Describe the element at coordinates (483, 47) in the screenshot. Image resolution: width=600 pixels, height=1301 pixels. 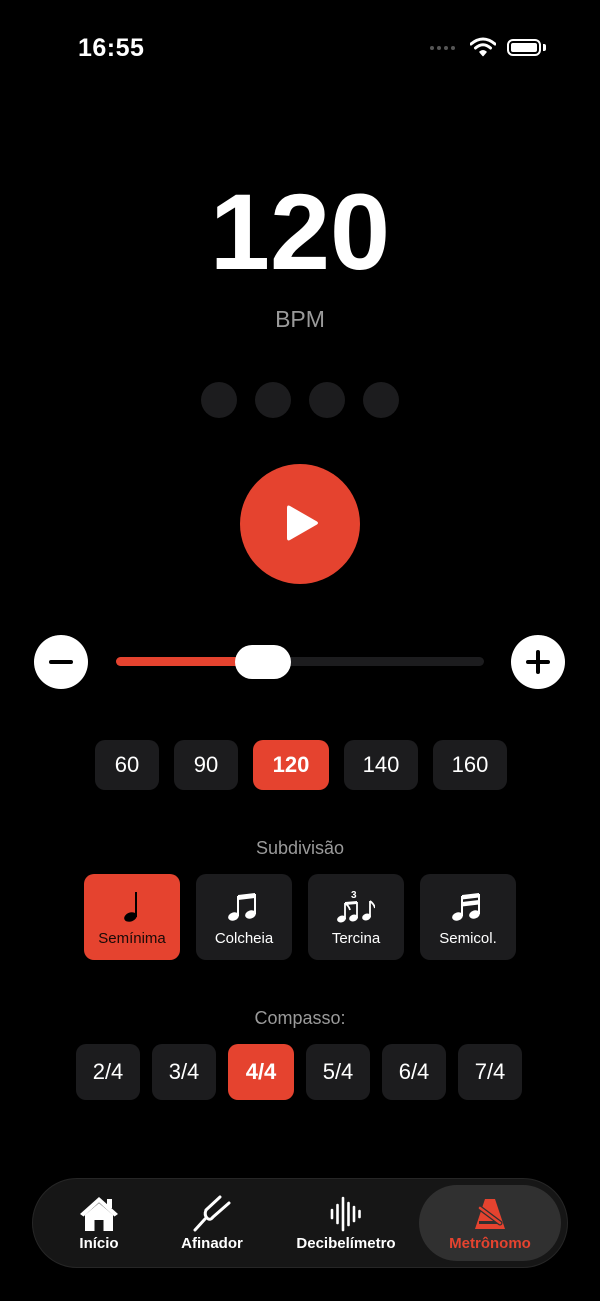
I see `wifi-icon` at that location.